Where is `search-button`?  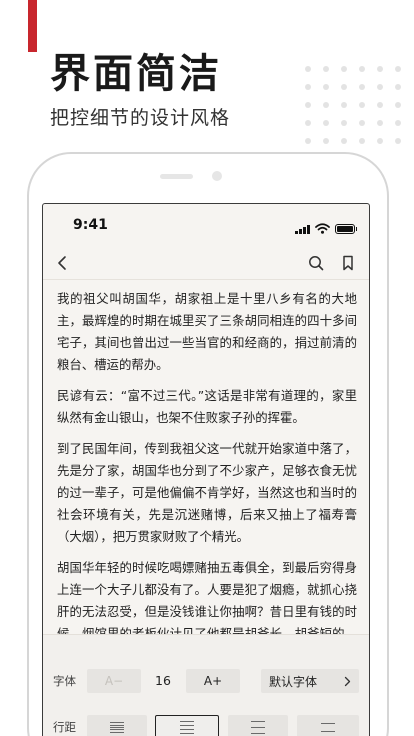 search-button is located at coordinates (316, 263).